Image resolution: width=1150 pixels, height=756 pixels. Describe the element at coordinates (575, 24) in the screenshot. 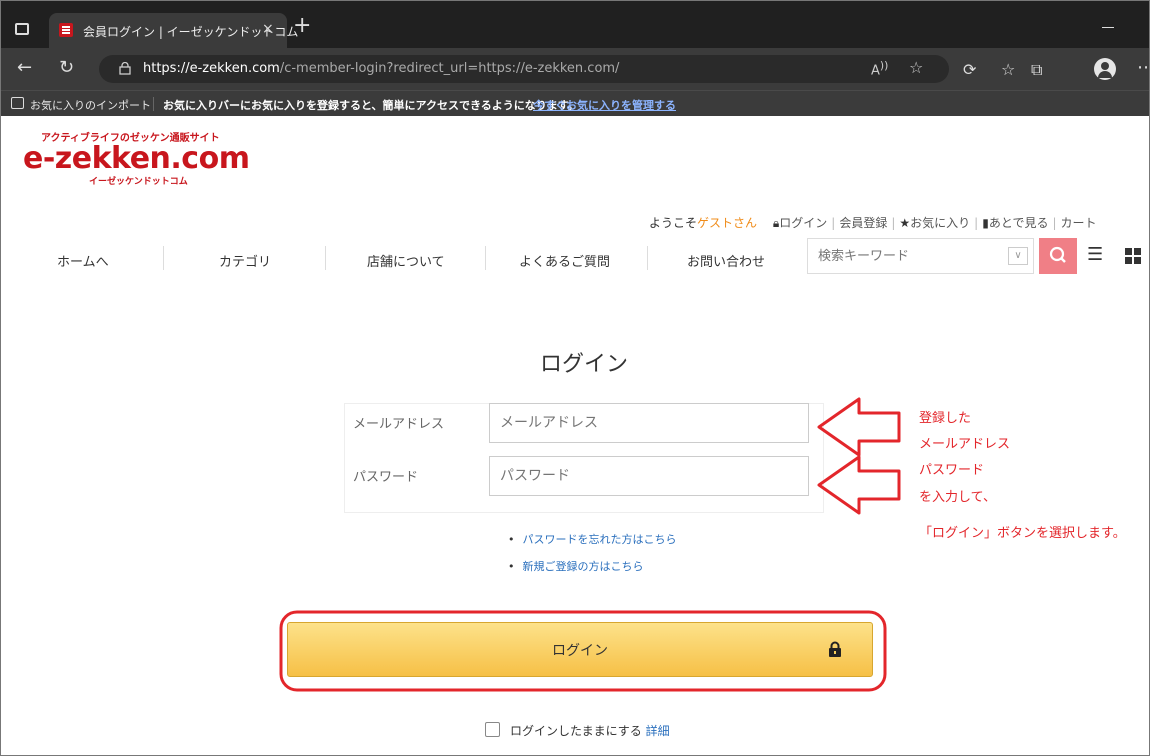

I see `tab-bar: 会員ログイン | イーゼッケンドットコム × +` at that location.